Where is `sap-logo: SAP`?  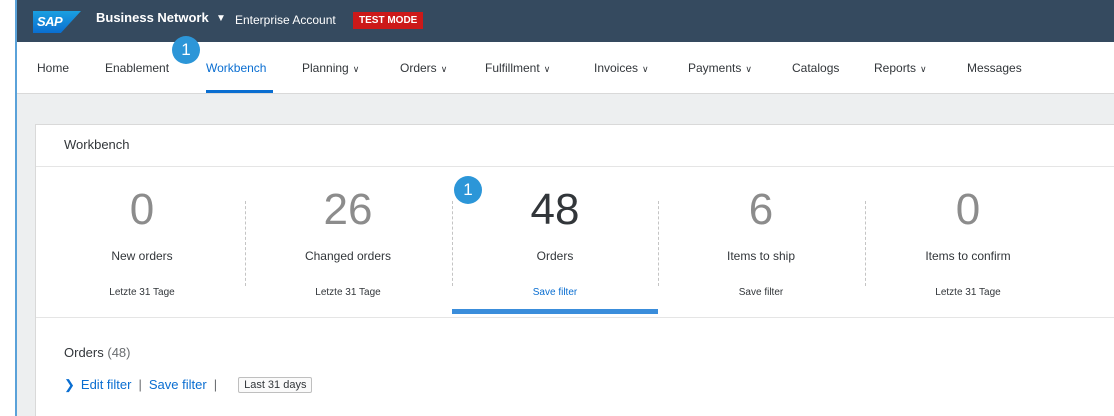
sap-logo: SAP is located at coordinates (57, 22).